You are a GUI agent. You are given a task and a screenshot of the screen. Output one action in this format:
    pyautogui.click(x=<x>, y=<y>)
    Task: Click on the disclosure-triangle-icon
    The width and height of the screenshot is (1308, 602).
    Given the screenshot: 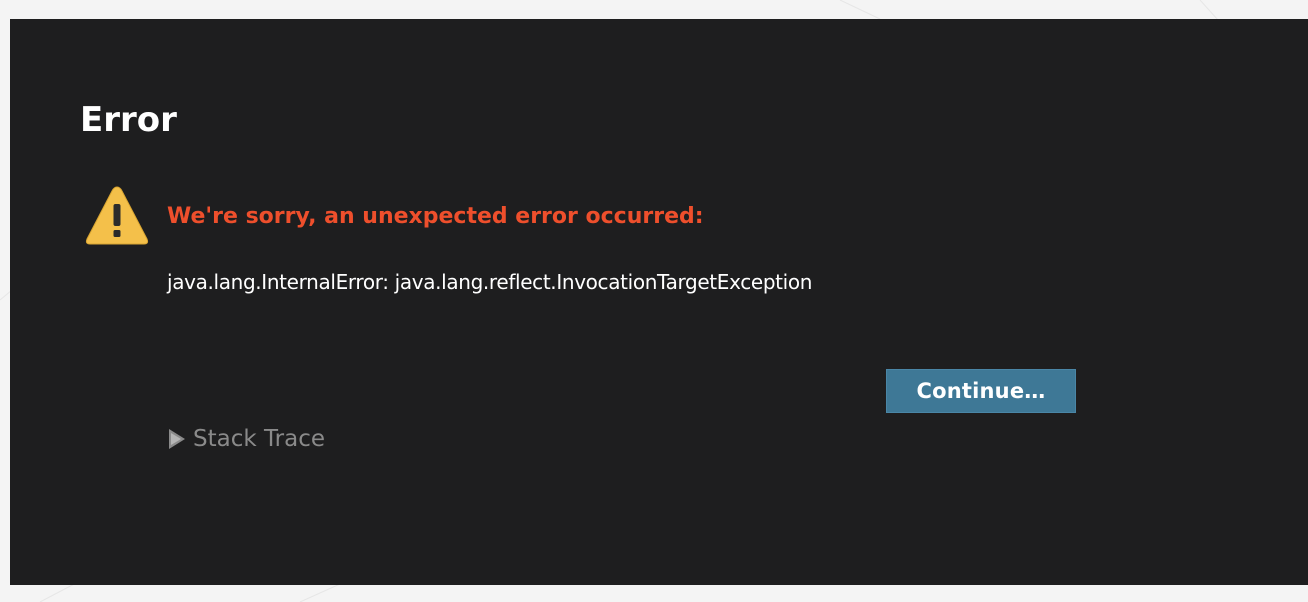 What is the action you would take?
    pyautogui.click(x=177, y=439)
    